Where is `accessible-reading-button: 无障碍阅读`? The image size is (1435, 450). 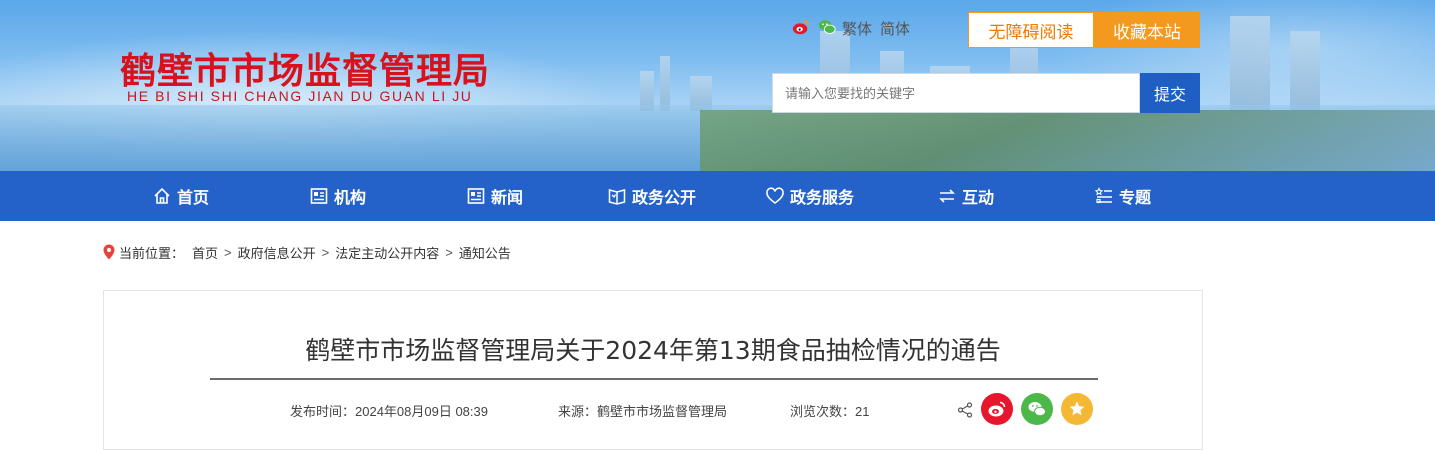 accessible-reading-button: 无障碍阅读 is located at coordinates (1031, 30).